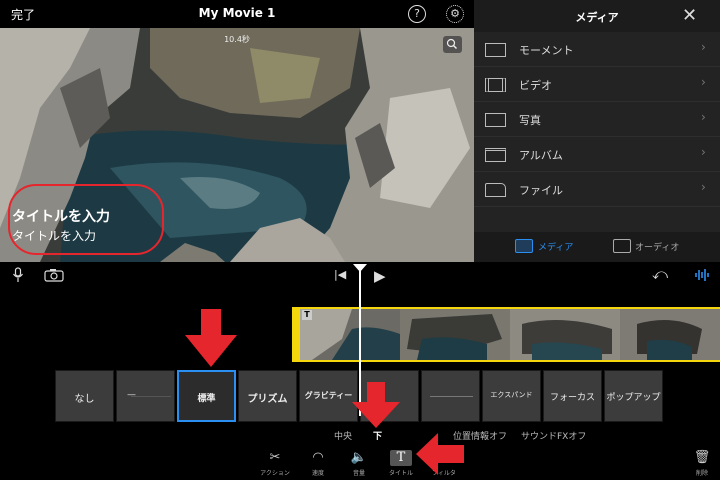 This screenshot has height=480, width=720. I want to click on tool-label: 音量, so click(358, 473).